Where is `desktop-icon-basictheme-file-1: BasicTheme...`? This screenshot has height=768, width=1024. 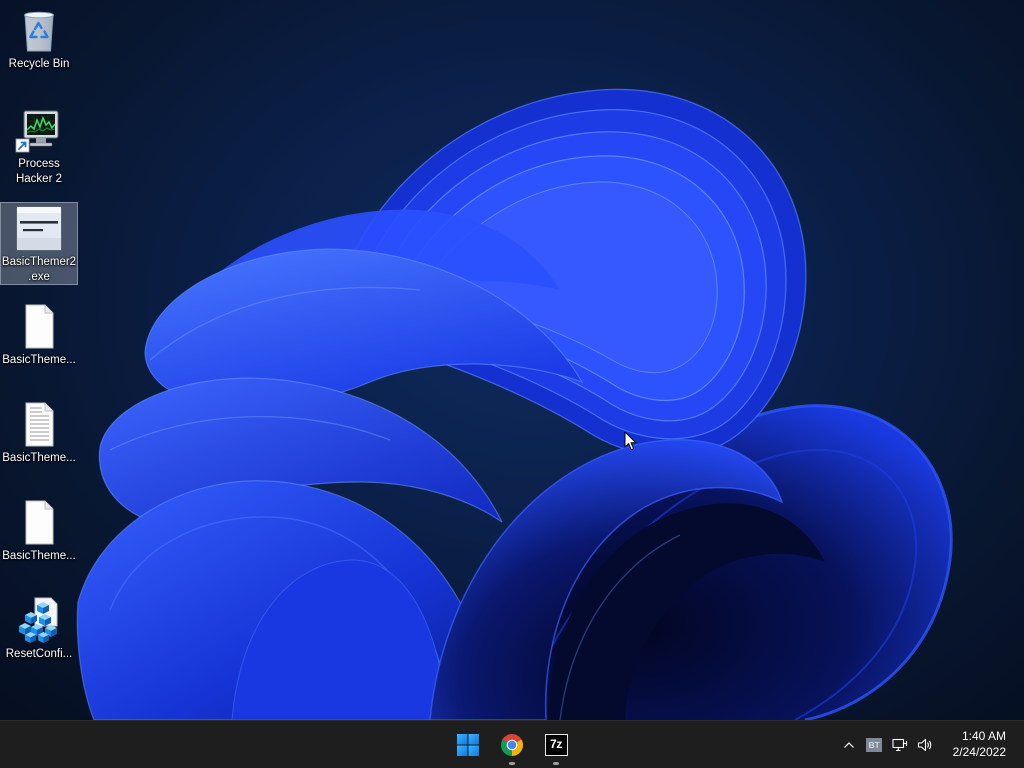
desktop-icon-basictheme-file-1: BasicTheme... is located at coordinates (39, 334).